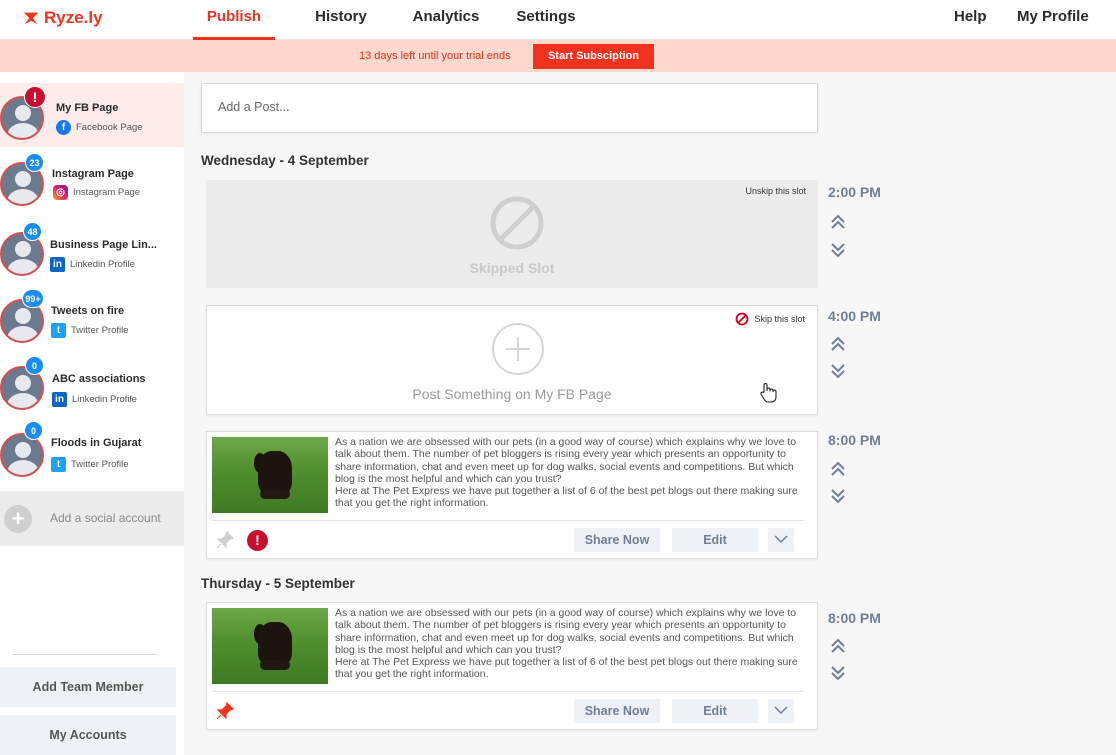  I want to click on account-item-floods-in-gujarat: 0 Floods in Gujarat t Twitter Profile, so click(92, 452).